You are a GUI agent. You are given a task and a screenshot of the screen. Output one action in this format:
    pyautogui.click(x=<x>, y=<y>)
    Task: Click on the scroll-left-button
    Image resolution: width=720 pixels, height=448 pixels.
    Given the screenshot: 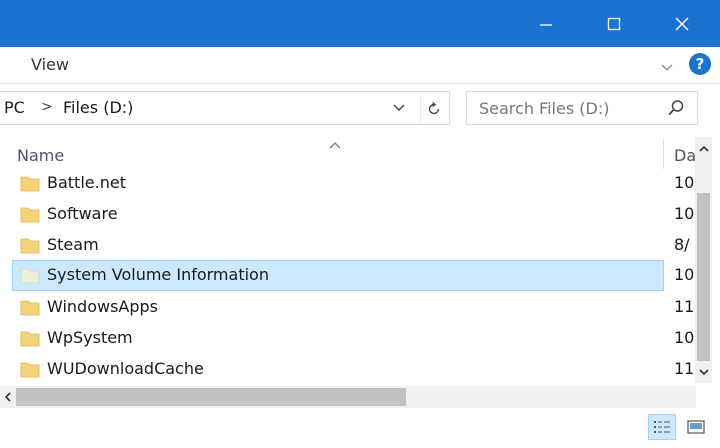 What is the action you would take?
    pyautogui.click(x=8, y=397)
    